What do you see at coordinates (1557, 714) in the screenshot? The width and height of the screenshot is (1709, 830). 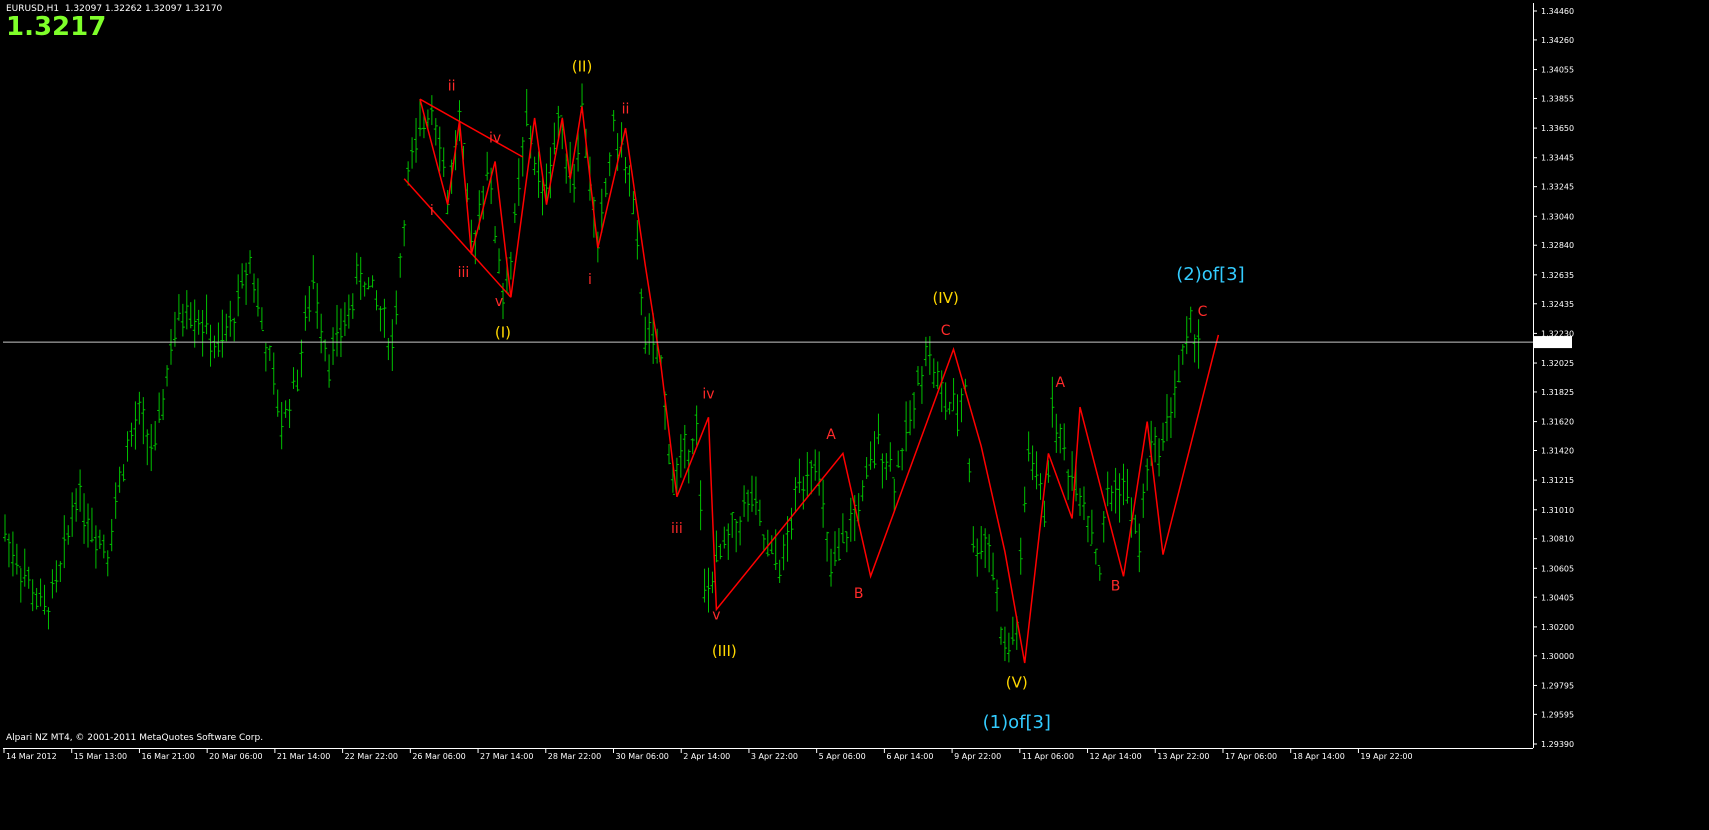 I see `y-tick-label: 1.29595` at bounding box center [1557, 714].